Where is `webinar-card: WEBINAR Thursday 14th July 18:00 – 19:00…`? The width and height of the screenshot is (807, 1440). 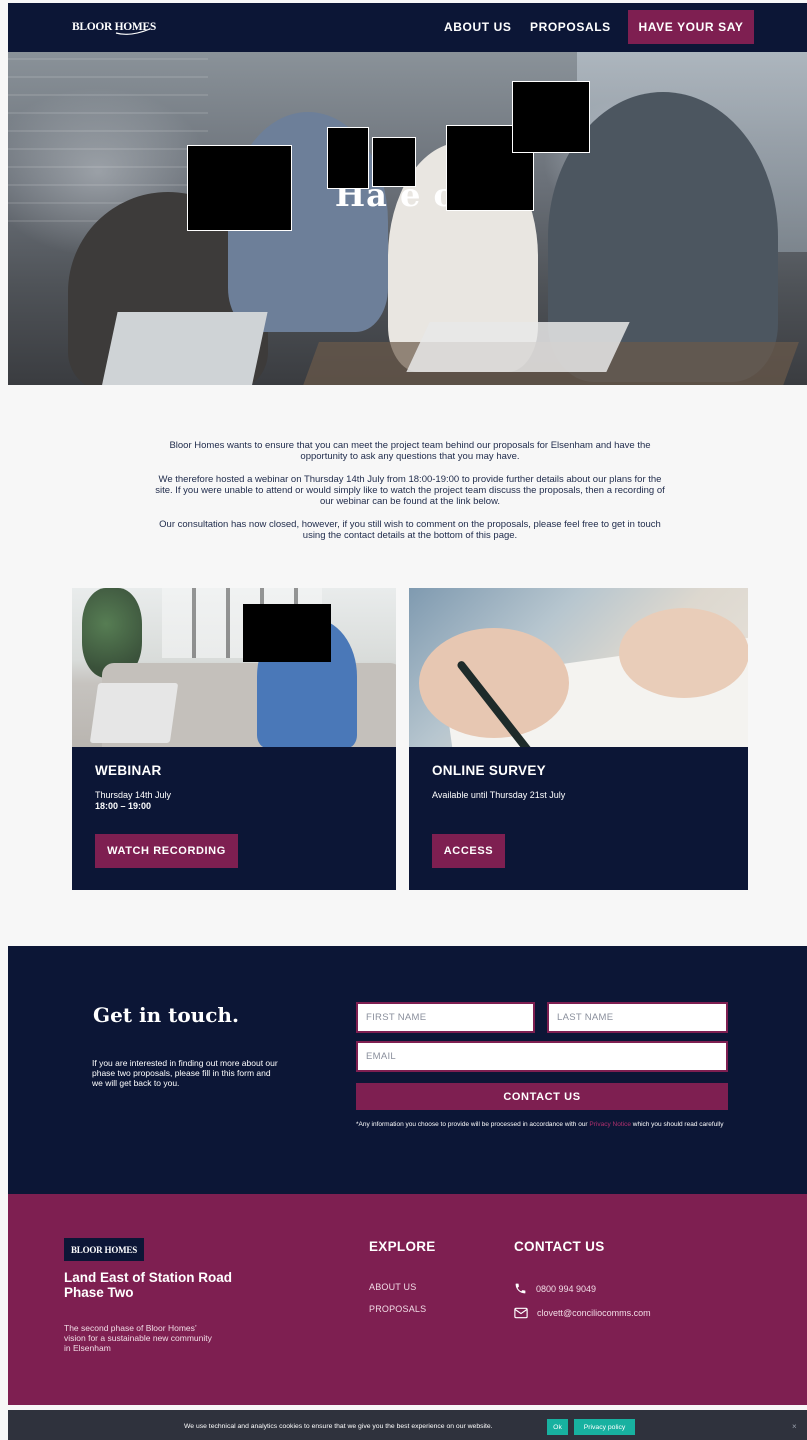
webinar-card: WEBINAR Thursday 14th July 18:00 – 19:00… is located at coordinates (234, 739).